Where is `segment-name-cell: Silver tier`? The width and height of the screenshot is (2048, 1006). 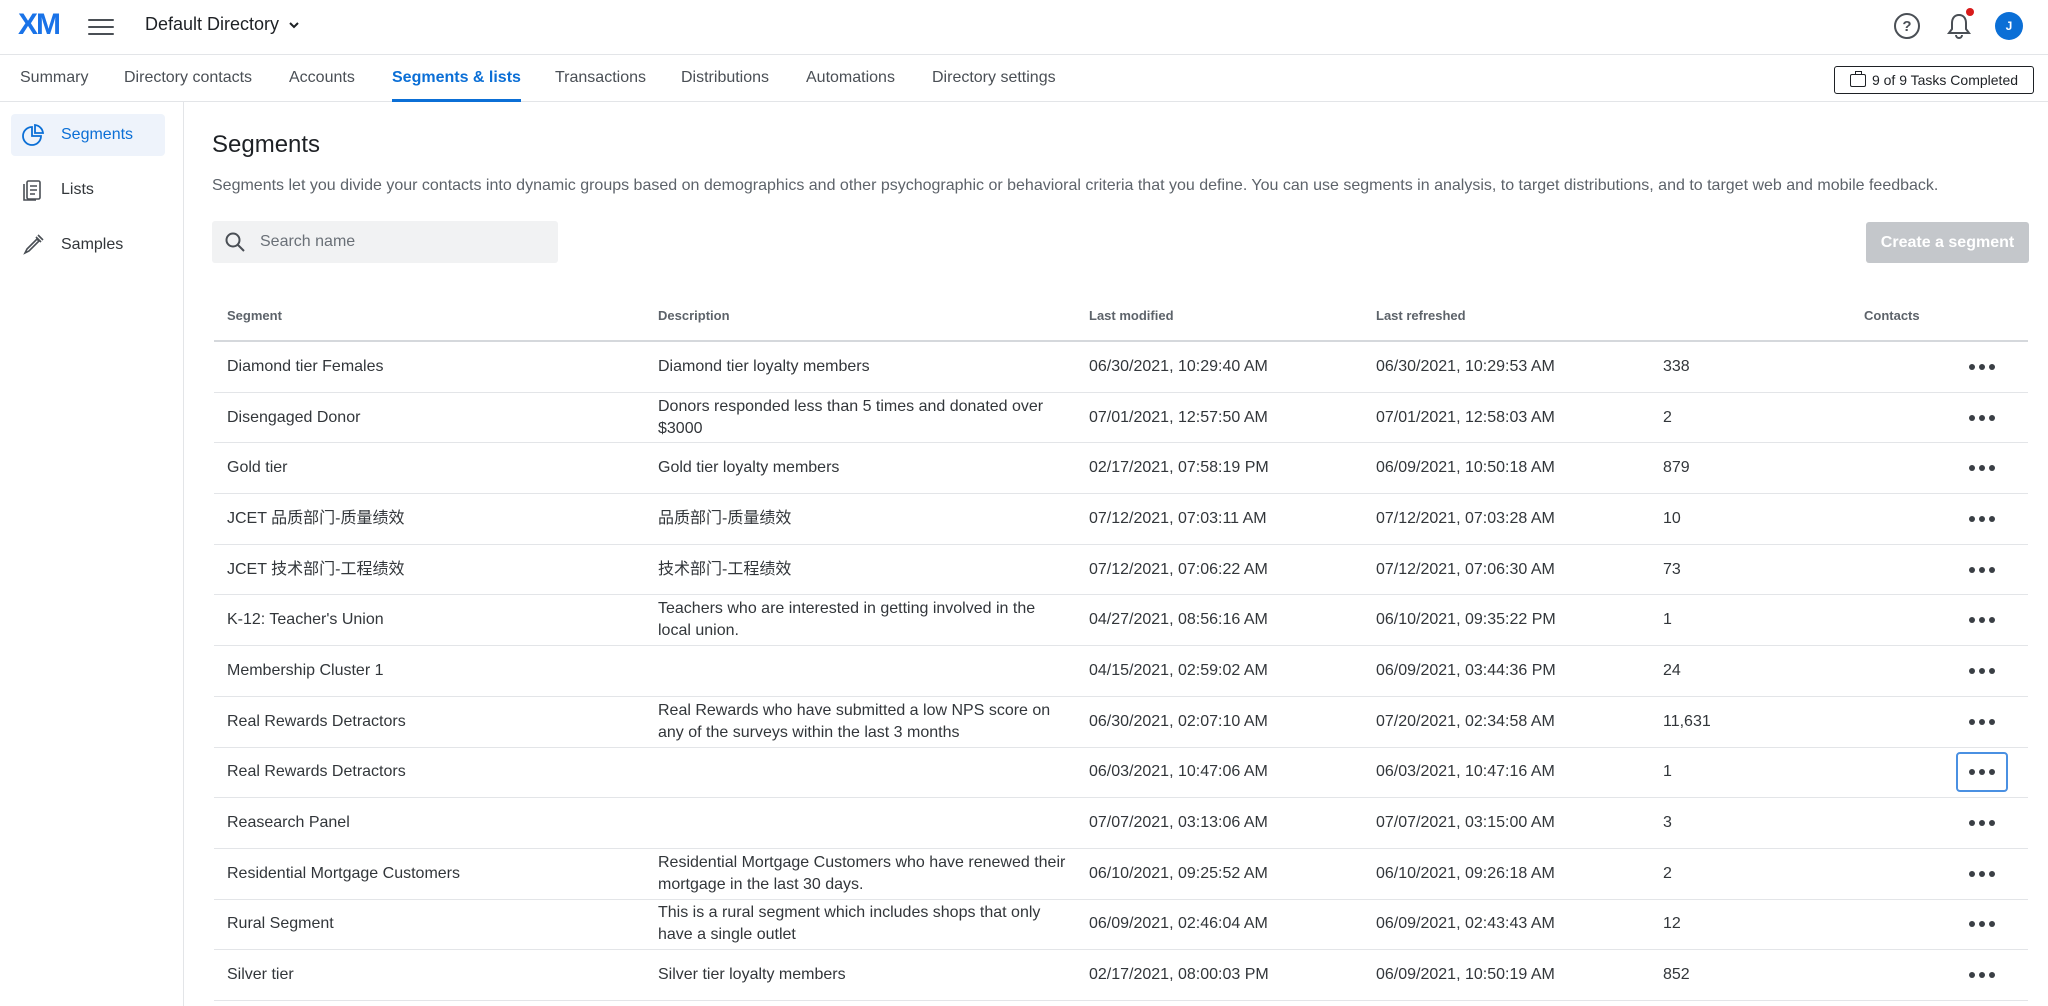 segment-name-cell: Silver tier is located at coordinates (260, 975).